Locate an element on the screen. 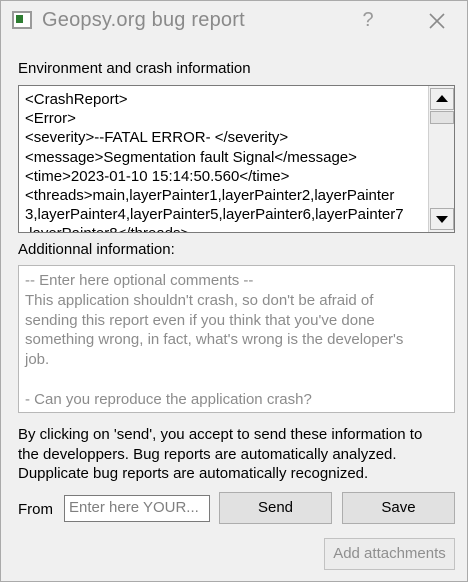  close-button is located at coordinates (437, 21).